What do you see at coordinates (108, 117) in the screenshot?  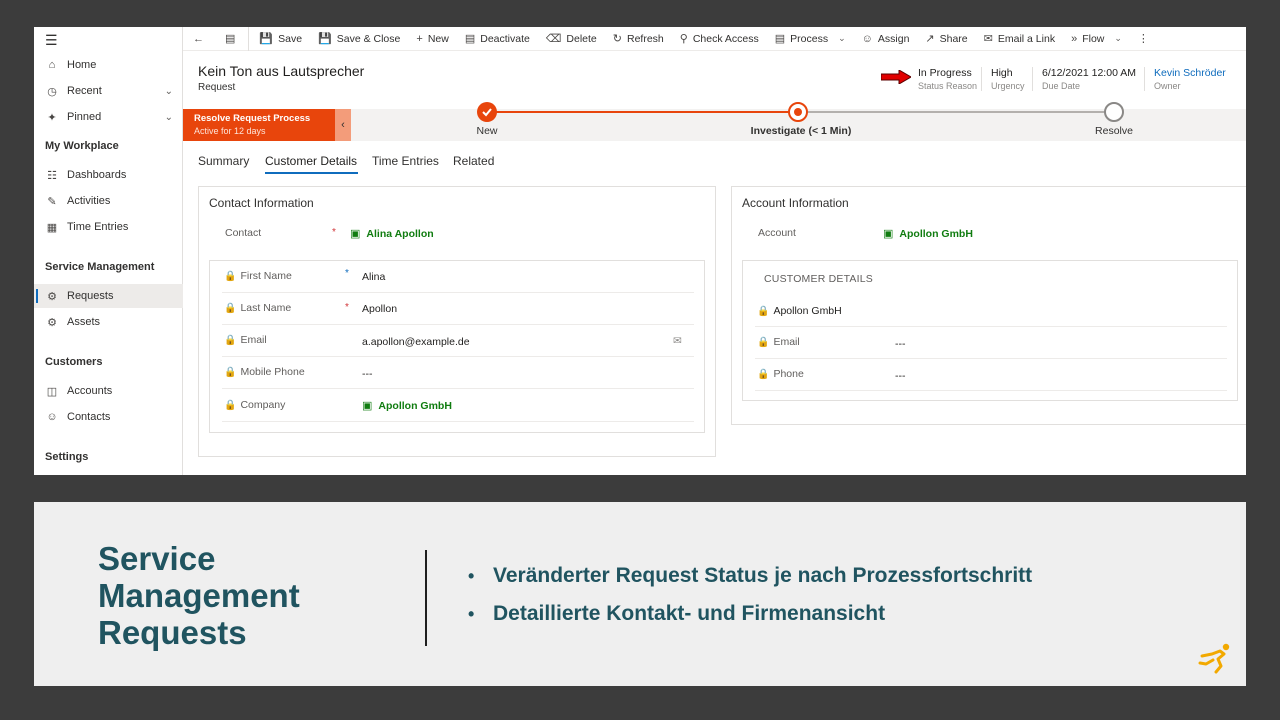 I see `sidebar-item-pinned: ✦ Pinned ⌄` at bounding box center [108, 117].